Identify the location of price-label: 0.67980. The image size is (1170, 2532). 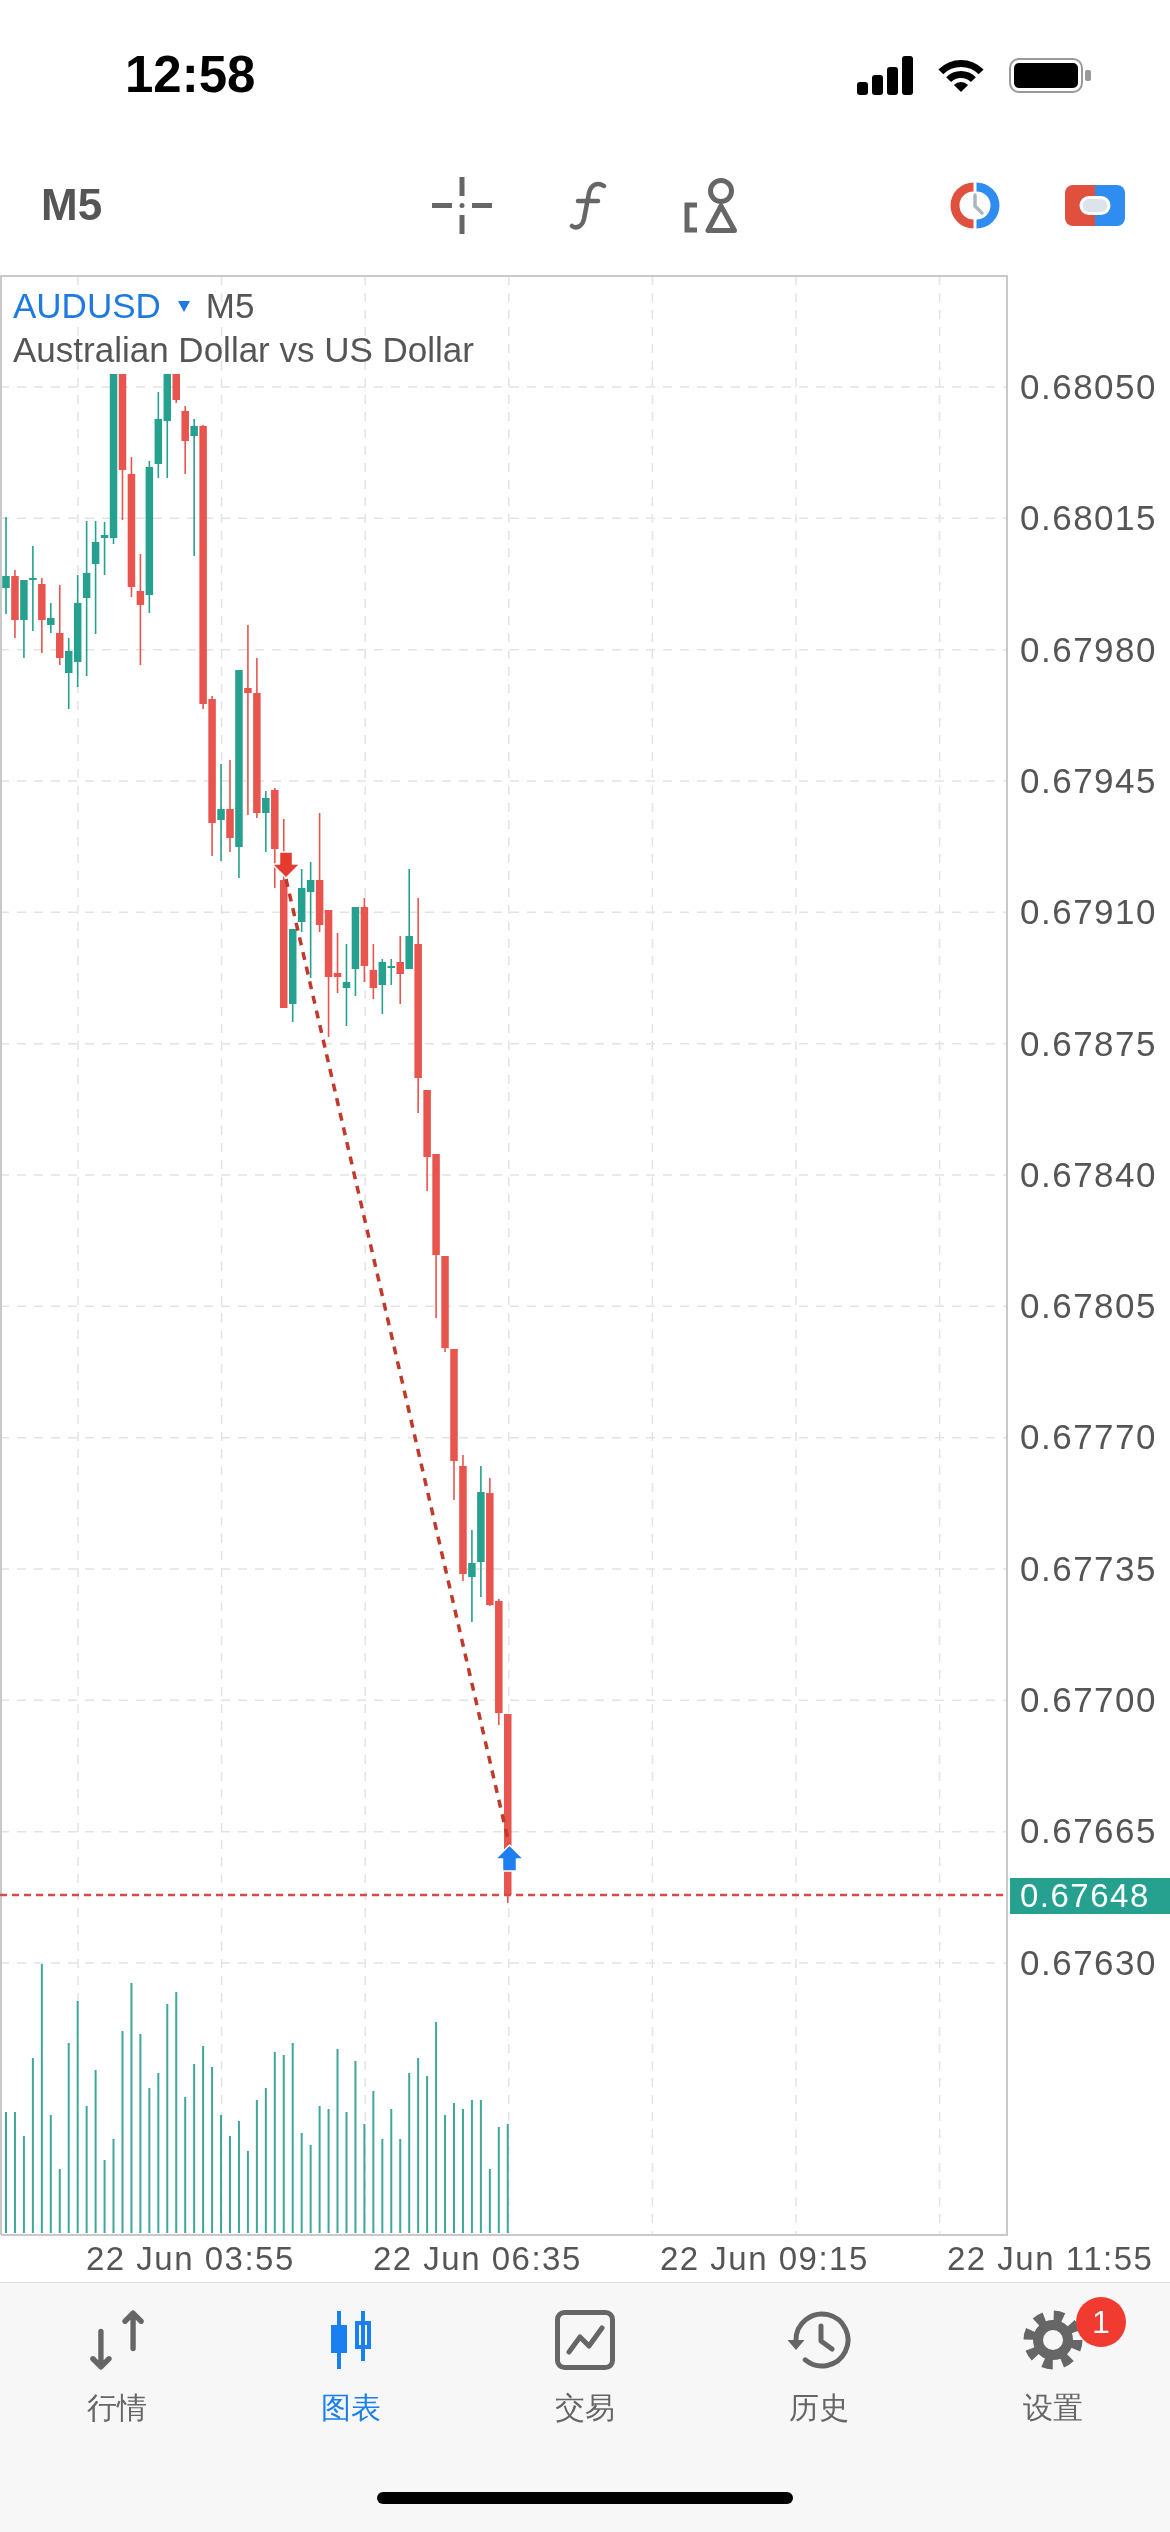
(1089, 649).